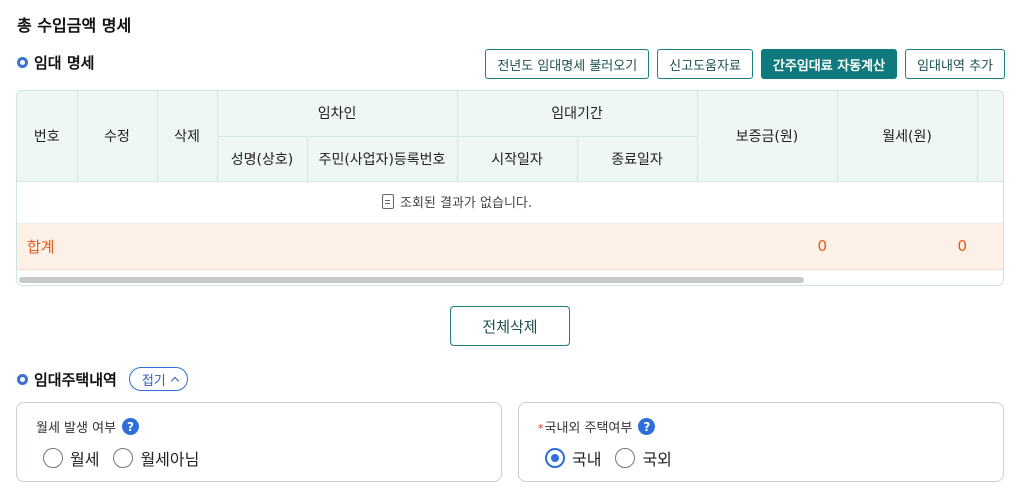 This screenshot has height=488, width=1025. I want to click on col-header-lessee: 임차인, so click(337, 114).